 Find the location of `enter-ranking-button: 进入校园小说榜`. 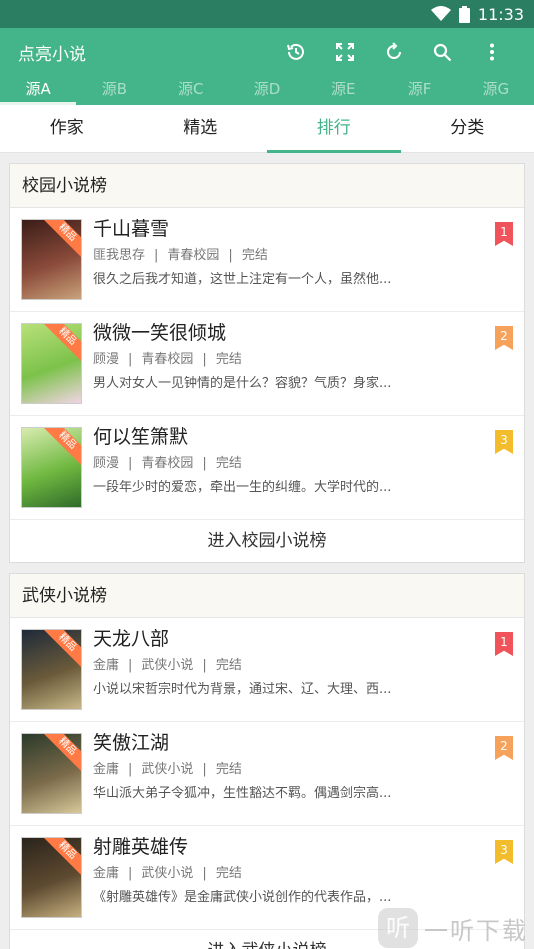

enter-ranking-button: 进入校园小说榜 is located at coordinates (267, 541).